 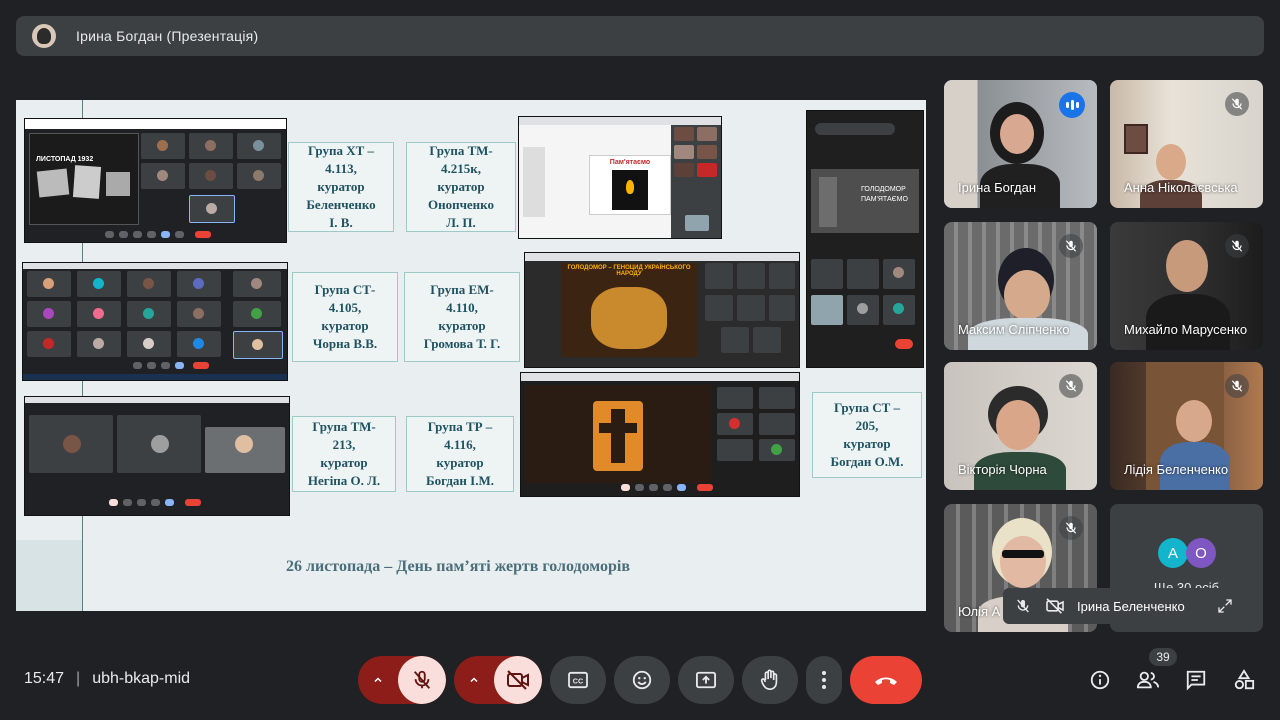 I want to click on reactions-button, so click(x=642, y=680).